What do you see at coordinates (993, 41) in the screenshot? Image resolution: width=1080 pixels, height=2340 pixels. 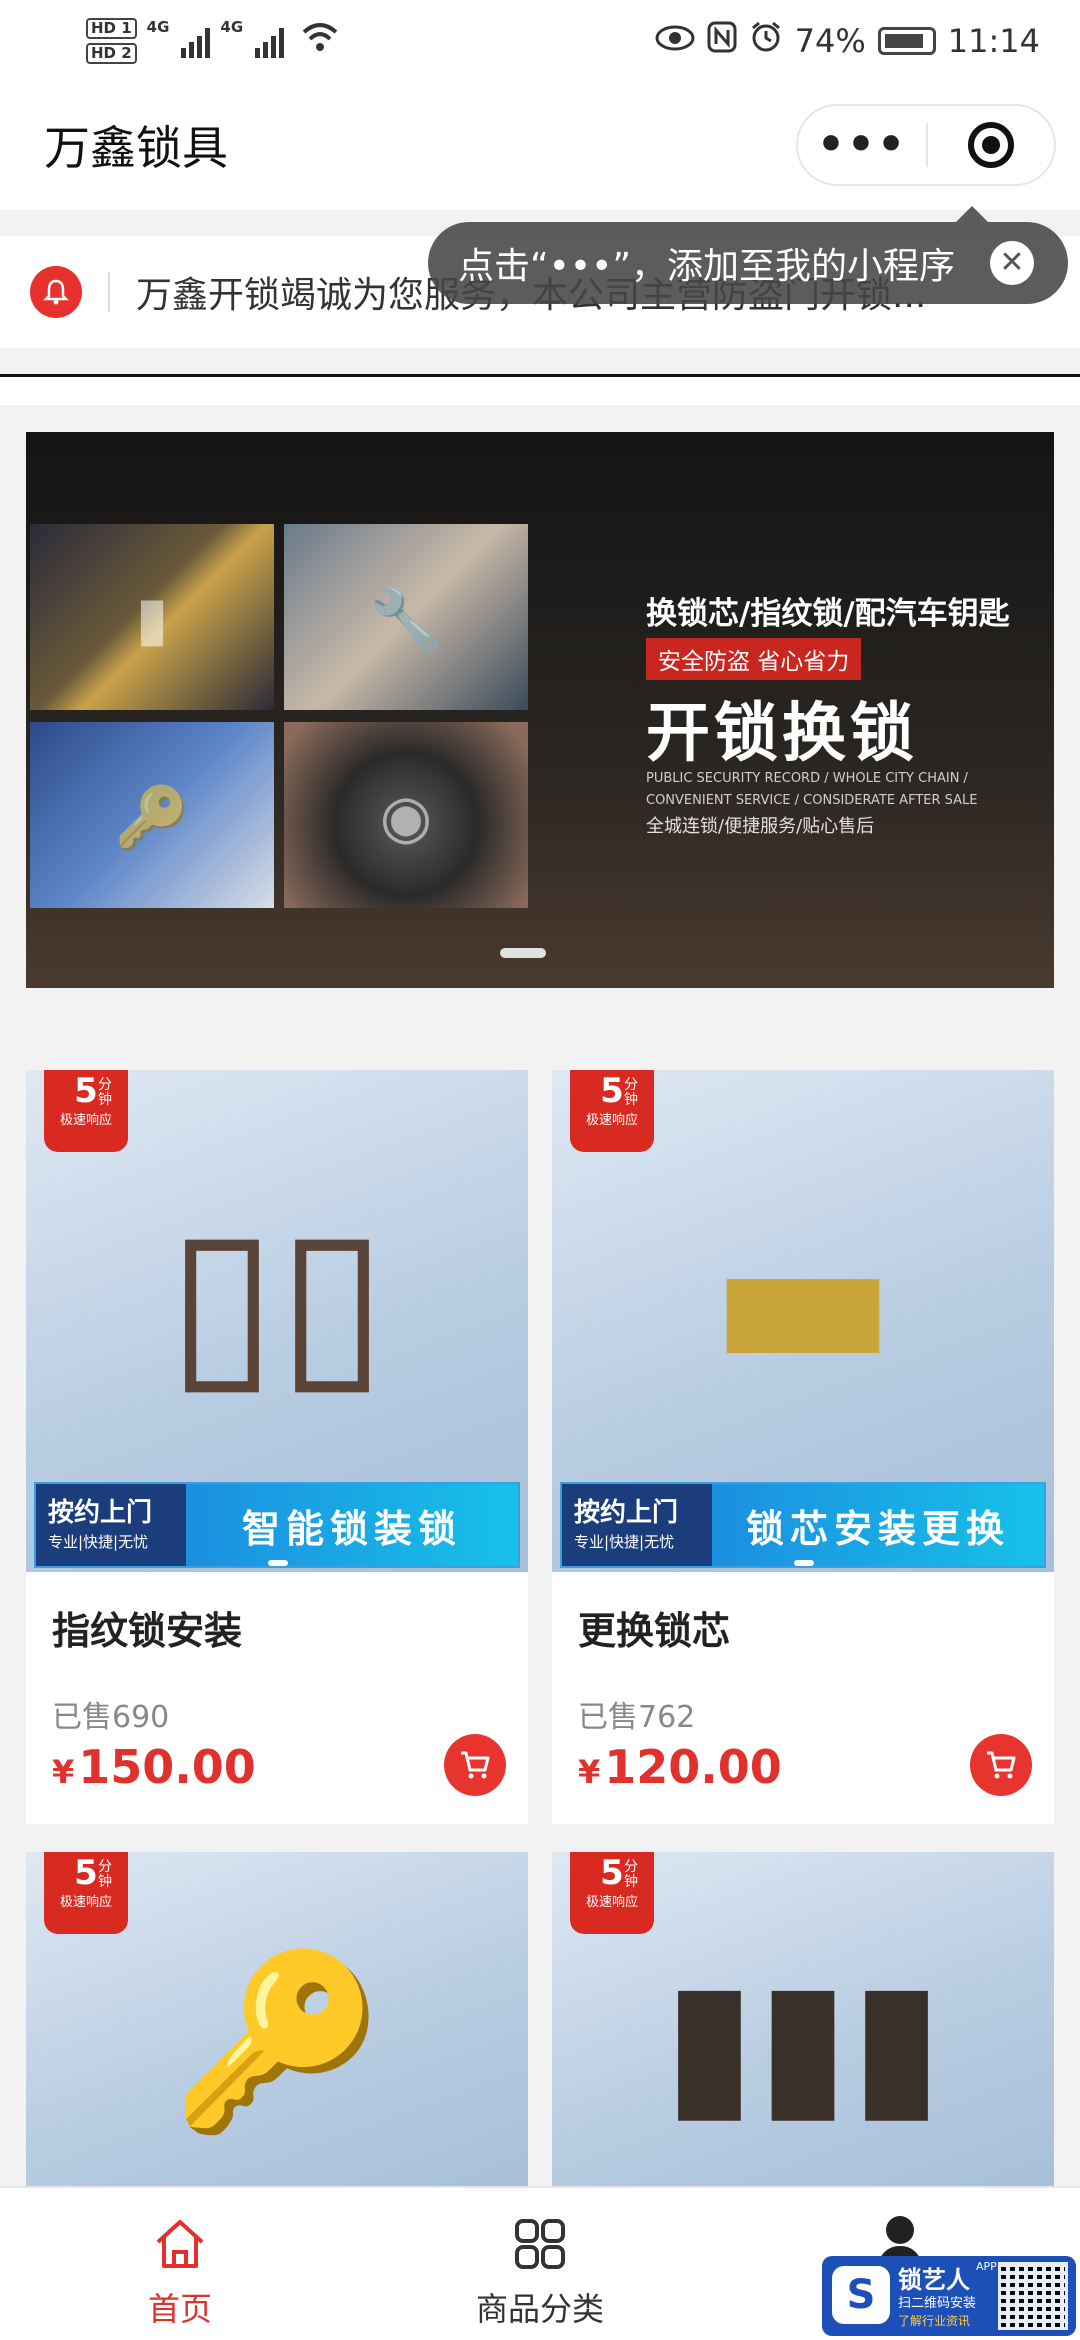 I see `clock: 11:14` at bounding box center [993, 41].